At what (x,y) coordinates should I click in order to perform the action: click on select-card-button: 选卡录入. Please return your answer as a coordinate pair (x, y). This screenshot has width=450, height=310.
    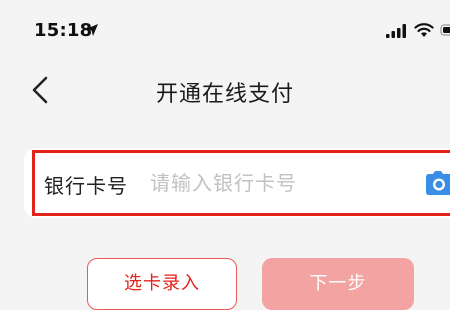
    Looking at the image, I should click on (162, 284).